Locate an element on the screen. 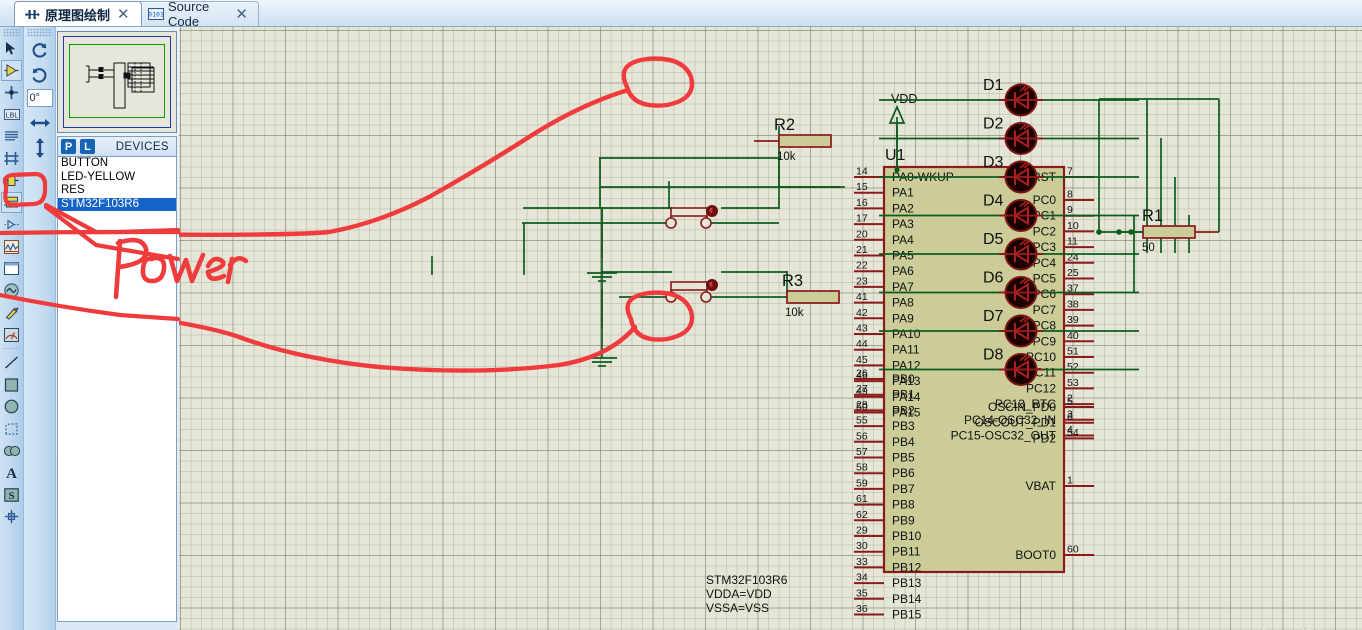 The height and width of the screenshot is (630, 1362). text-script-mode-button is located at coordinates (11, 136).